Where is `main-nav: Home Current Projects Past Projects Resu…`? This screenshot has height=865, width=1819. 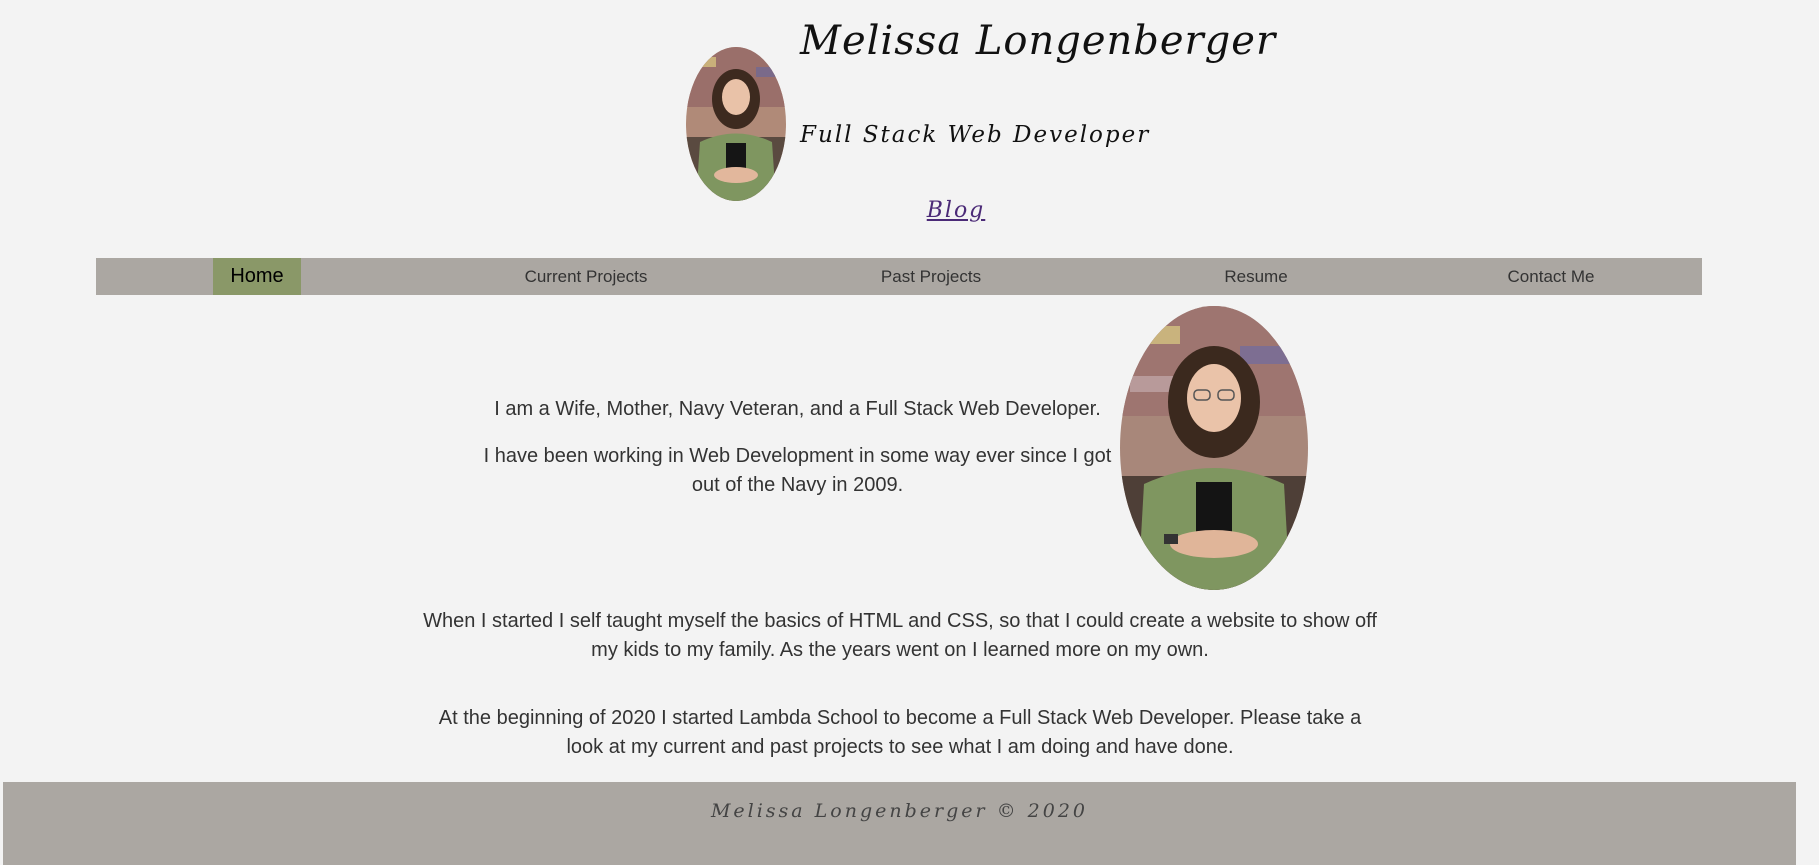
main-nav: Home Current Projects Past Projects Resu… is located at coordinates (899, 276).